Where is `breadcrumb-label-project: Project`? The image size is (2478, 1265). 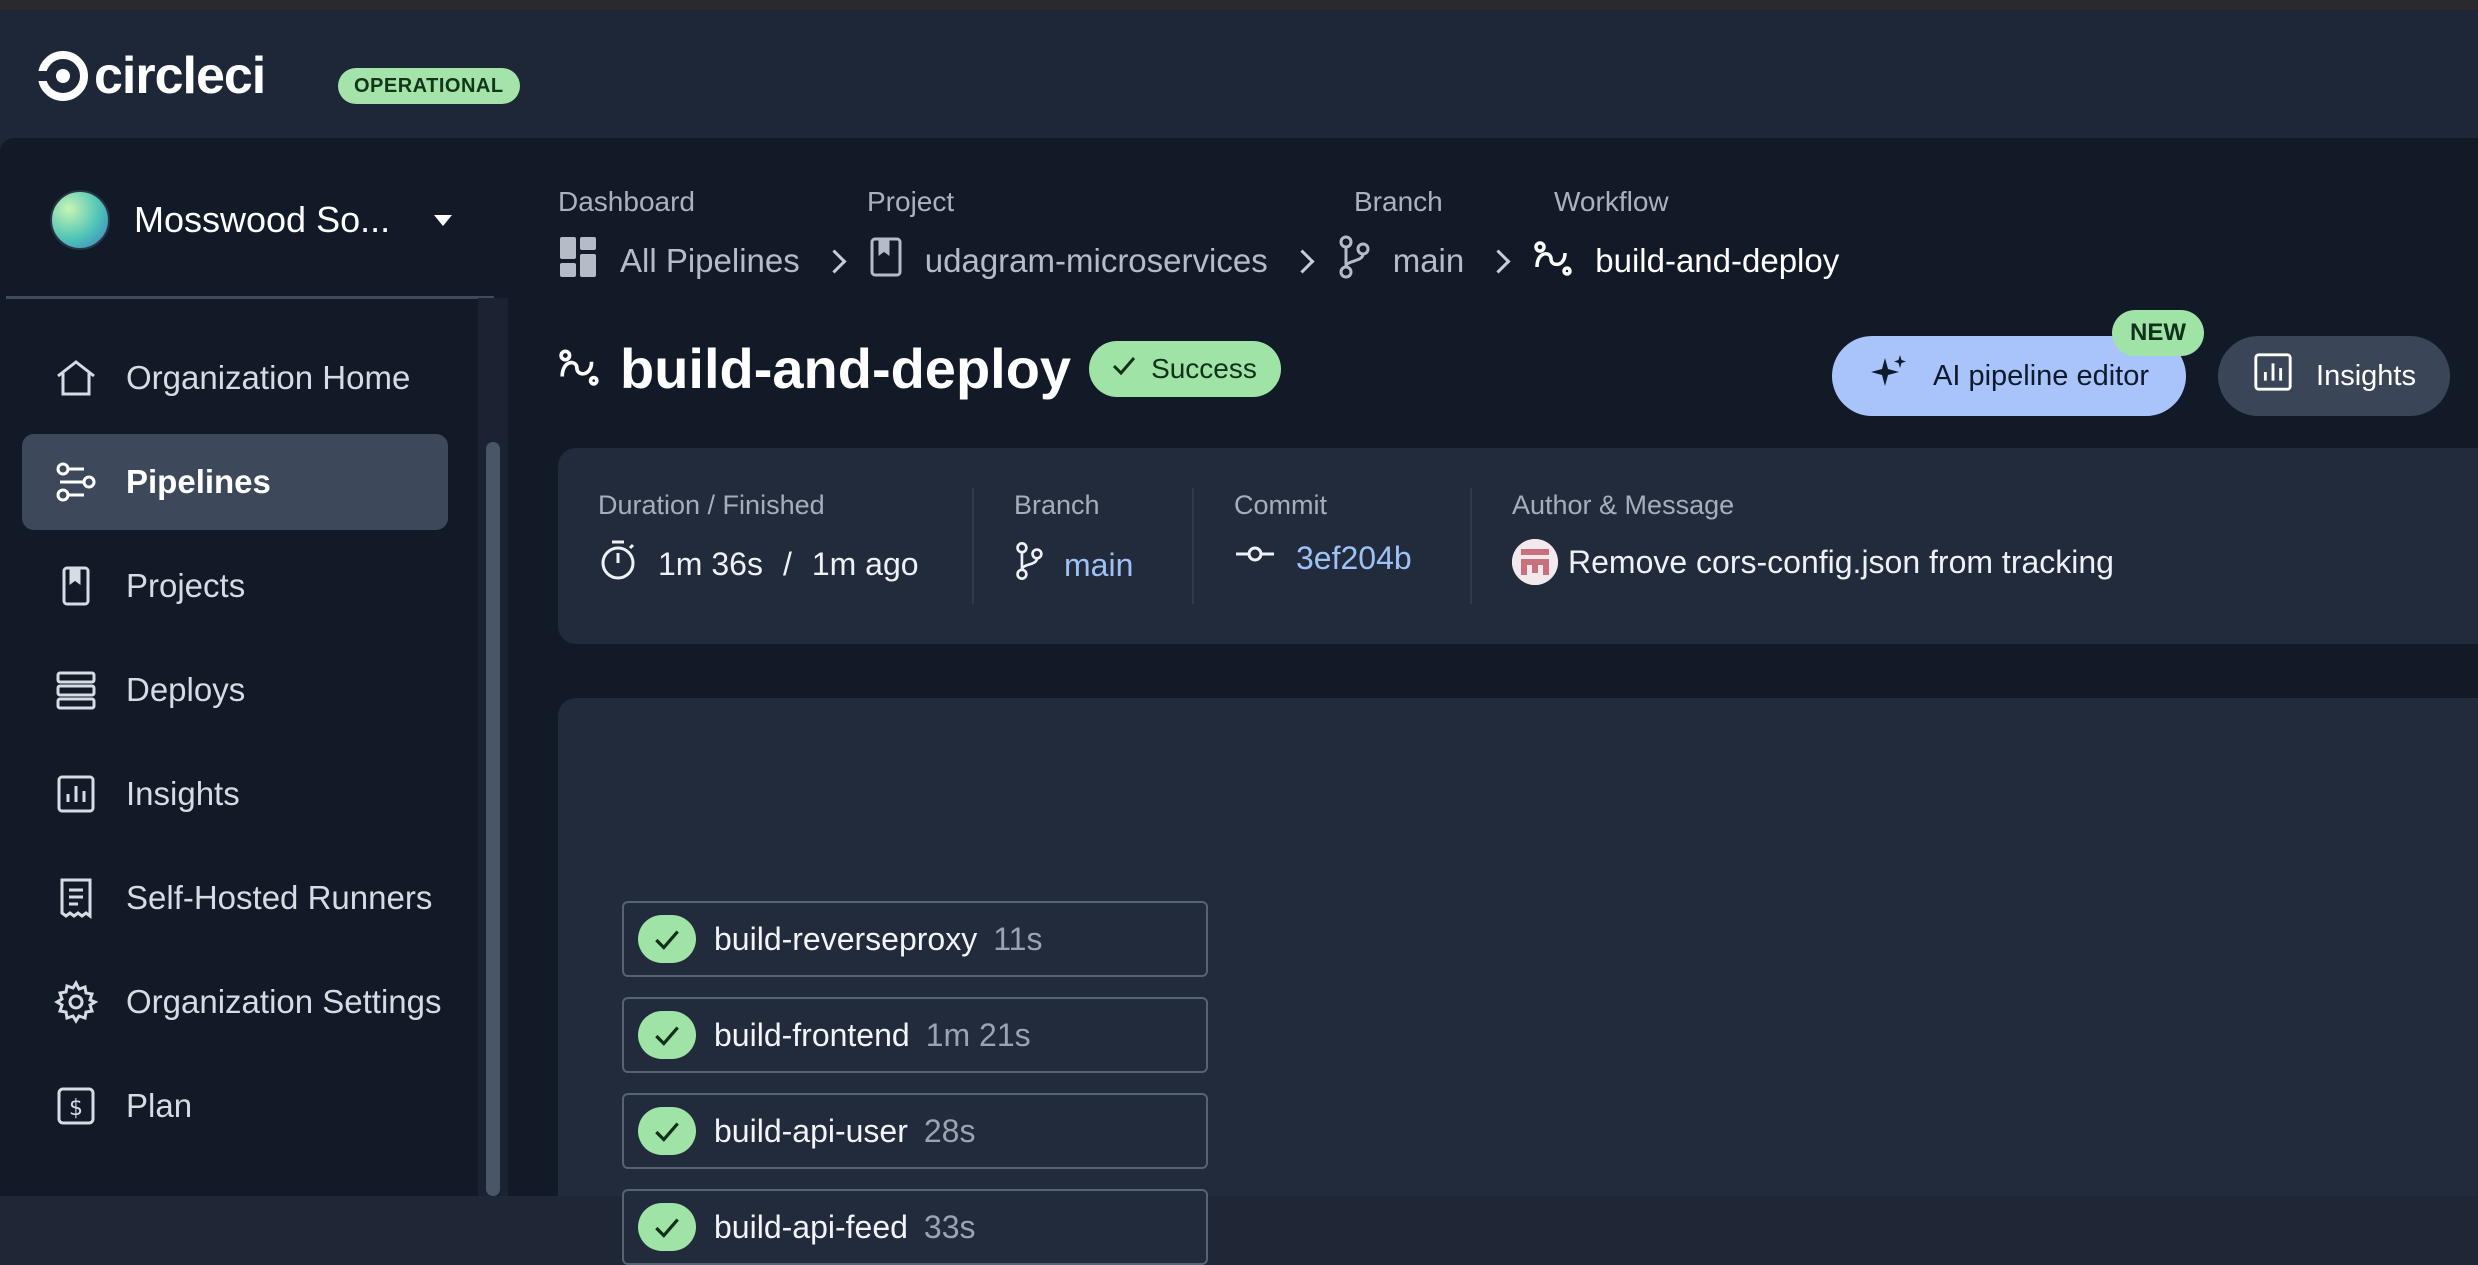
breadcrumb-label-project: Project is located at coordinates (911, 201).